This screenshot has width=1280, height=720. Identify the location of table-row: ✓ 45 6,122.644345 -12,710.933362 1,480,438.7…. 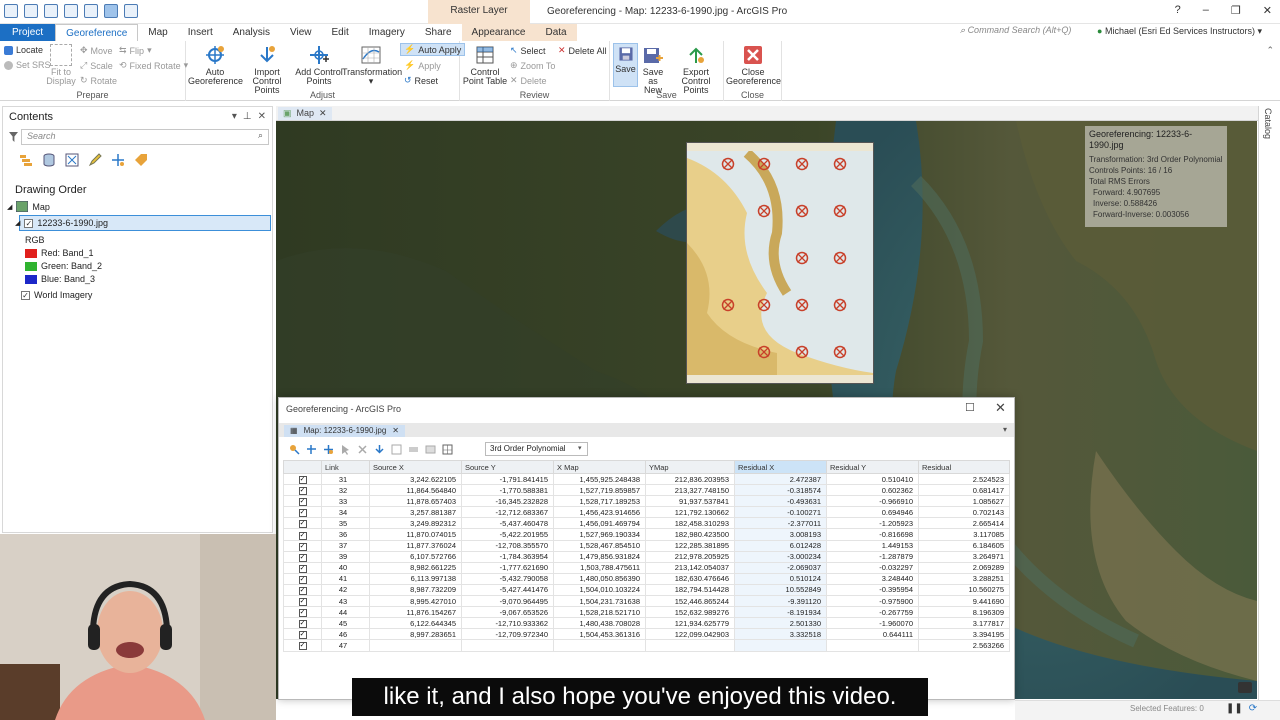
(646, 623).